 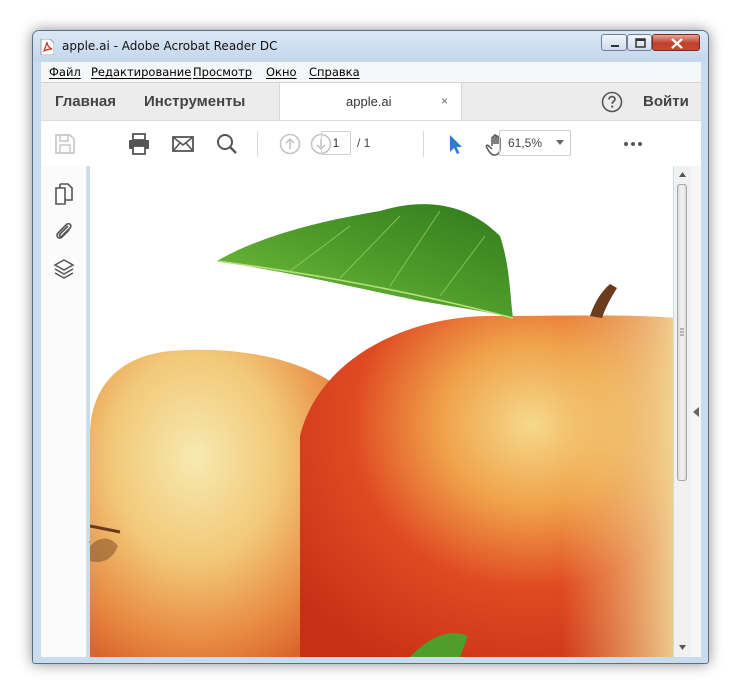 I want to click on page-total: / 1, so click(x=364, y=143).